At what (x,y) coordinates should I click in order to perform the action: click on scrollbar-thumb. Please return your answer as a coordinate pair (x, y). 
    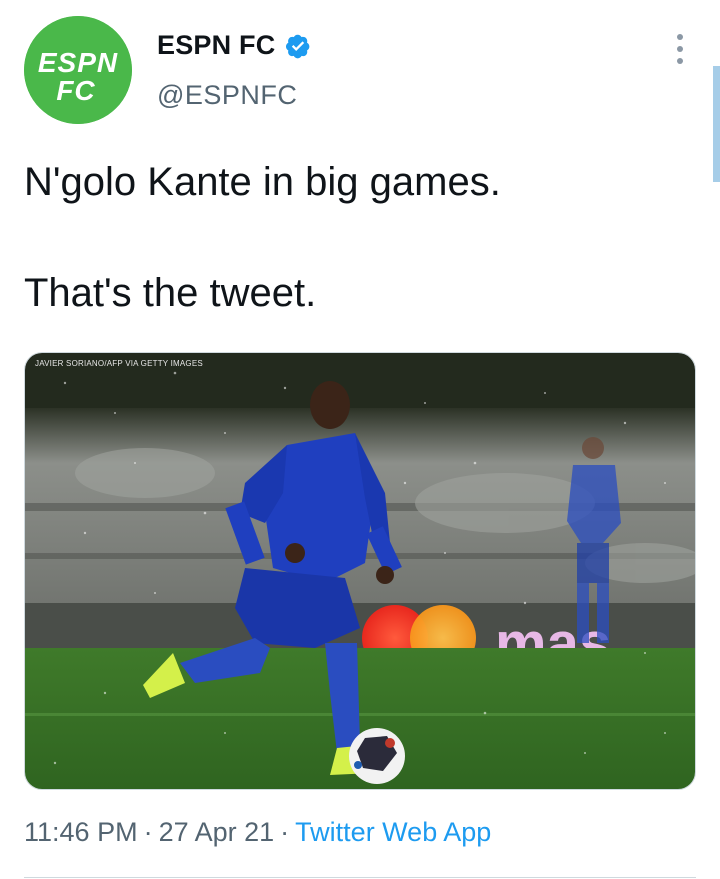
    Looking at the image, I should click on (716, 124).